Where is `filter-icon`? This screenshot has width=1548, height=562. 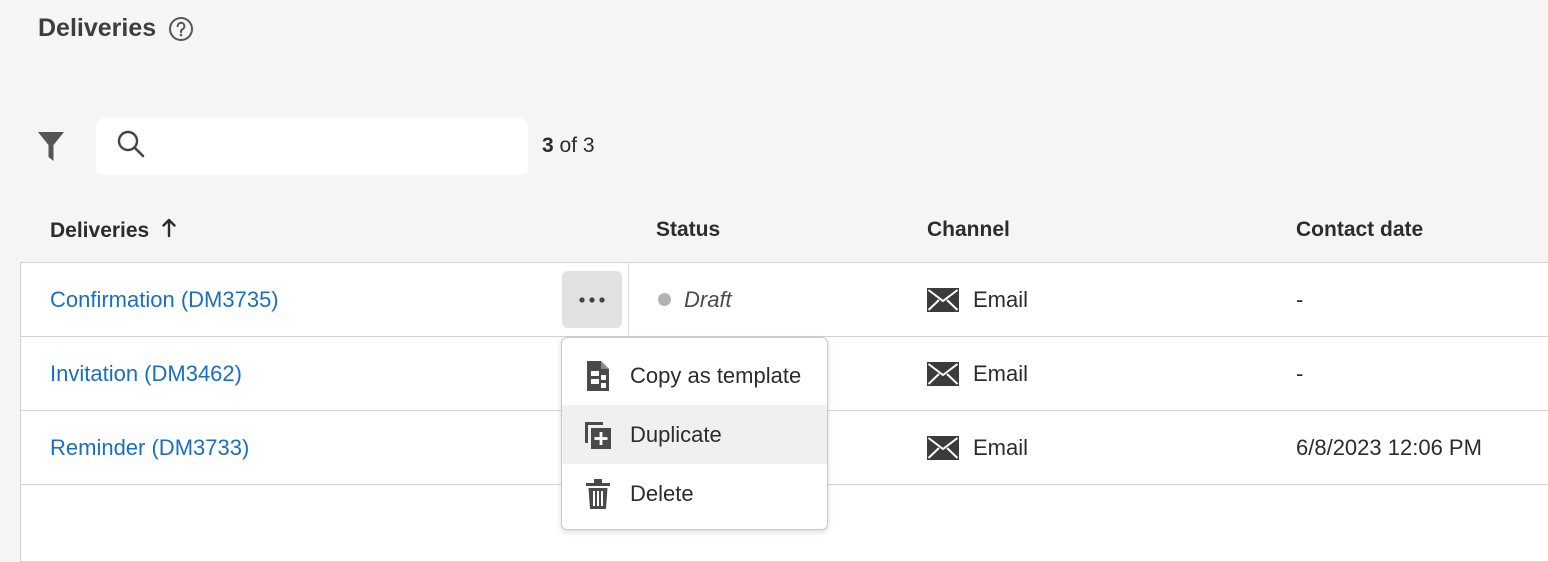
filter-icon is located at coordinates (51, 147).